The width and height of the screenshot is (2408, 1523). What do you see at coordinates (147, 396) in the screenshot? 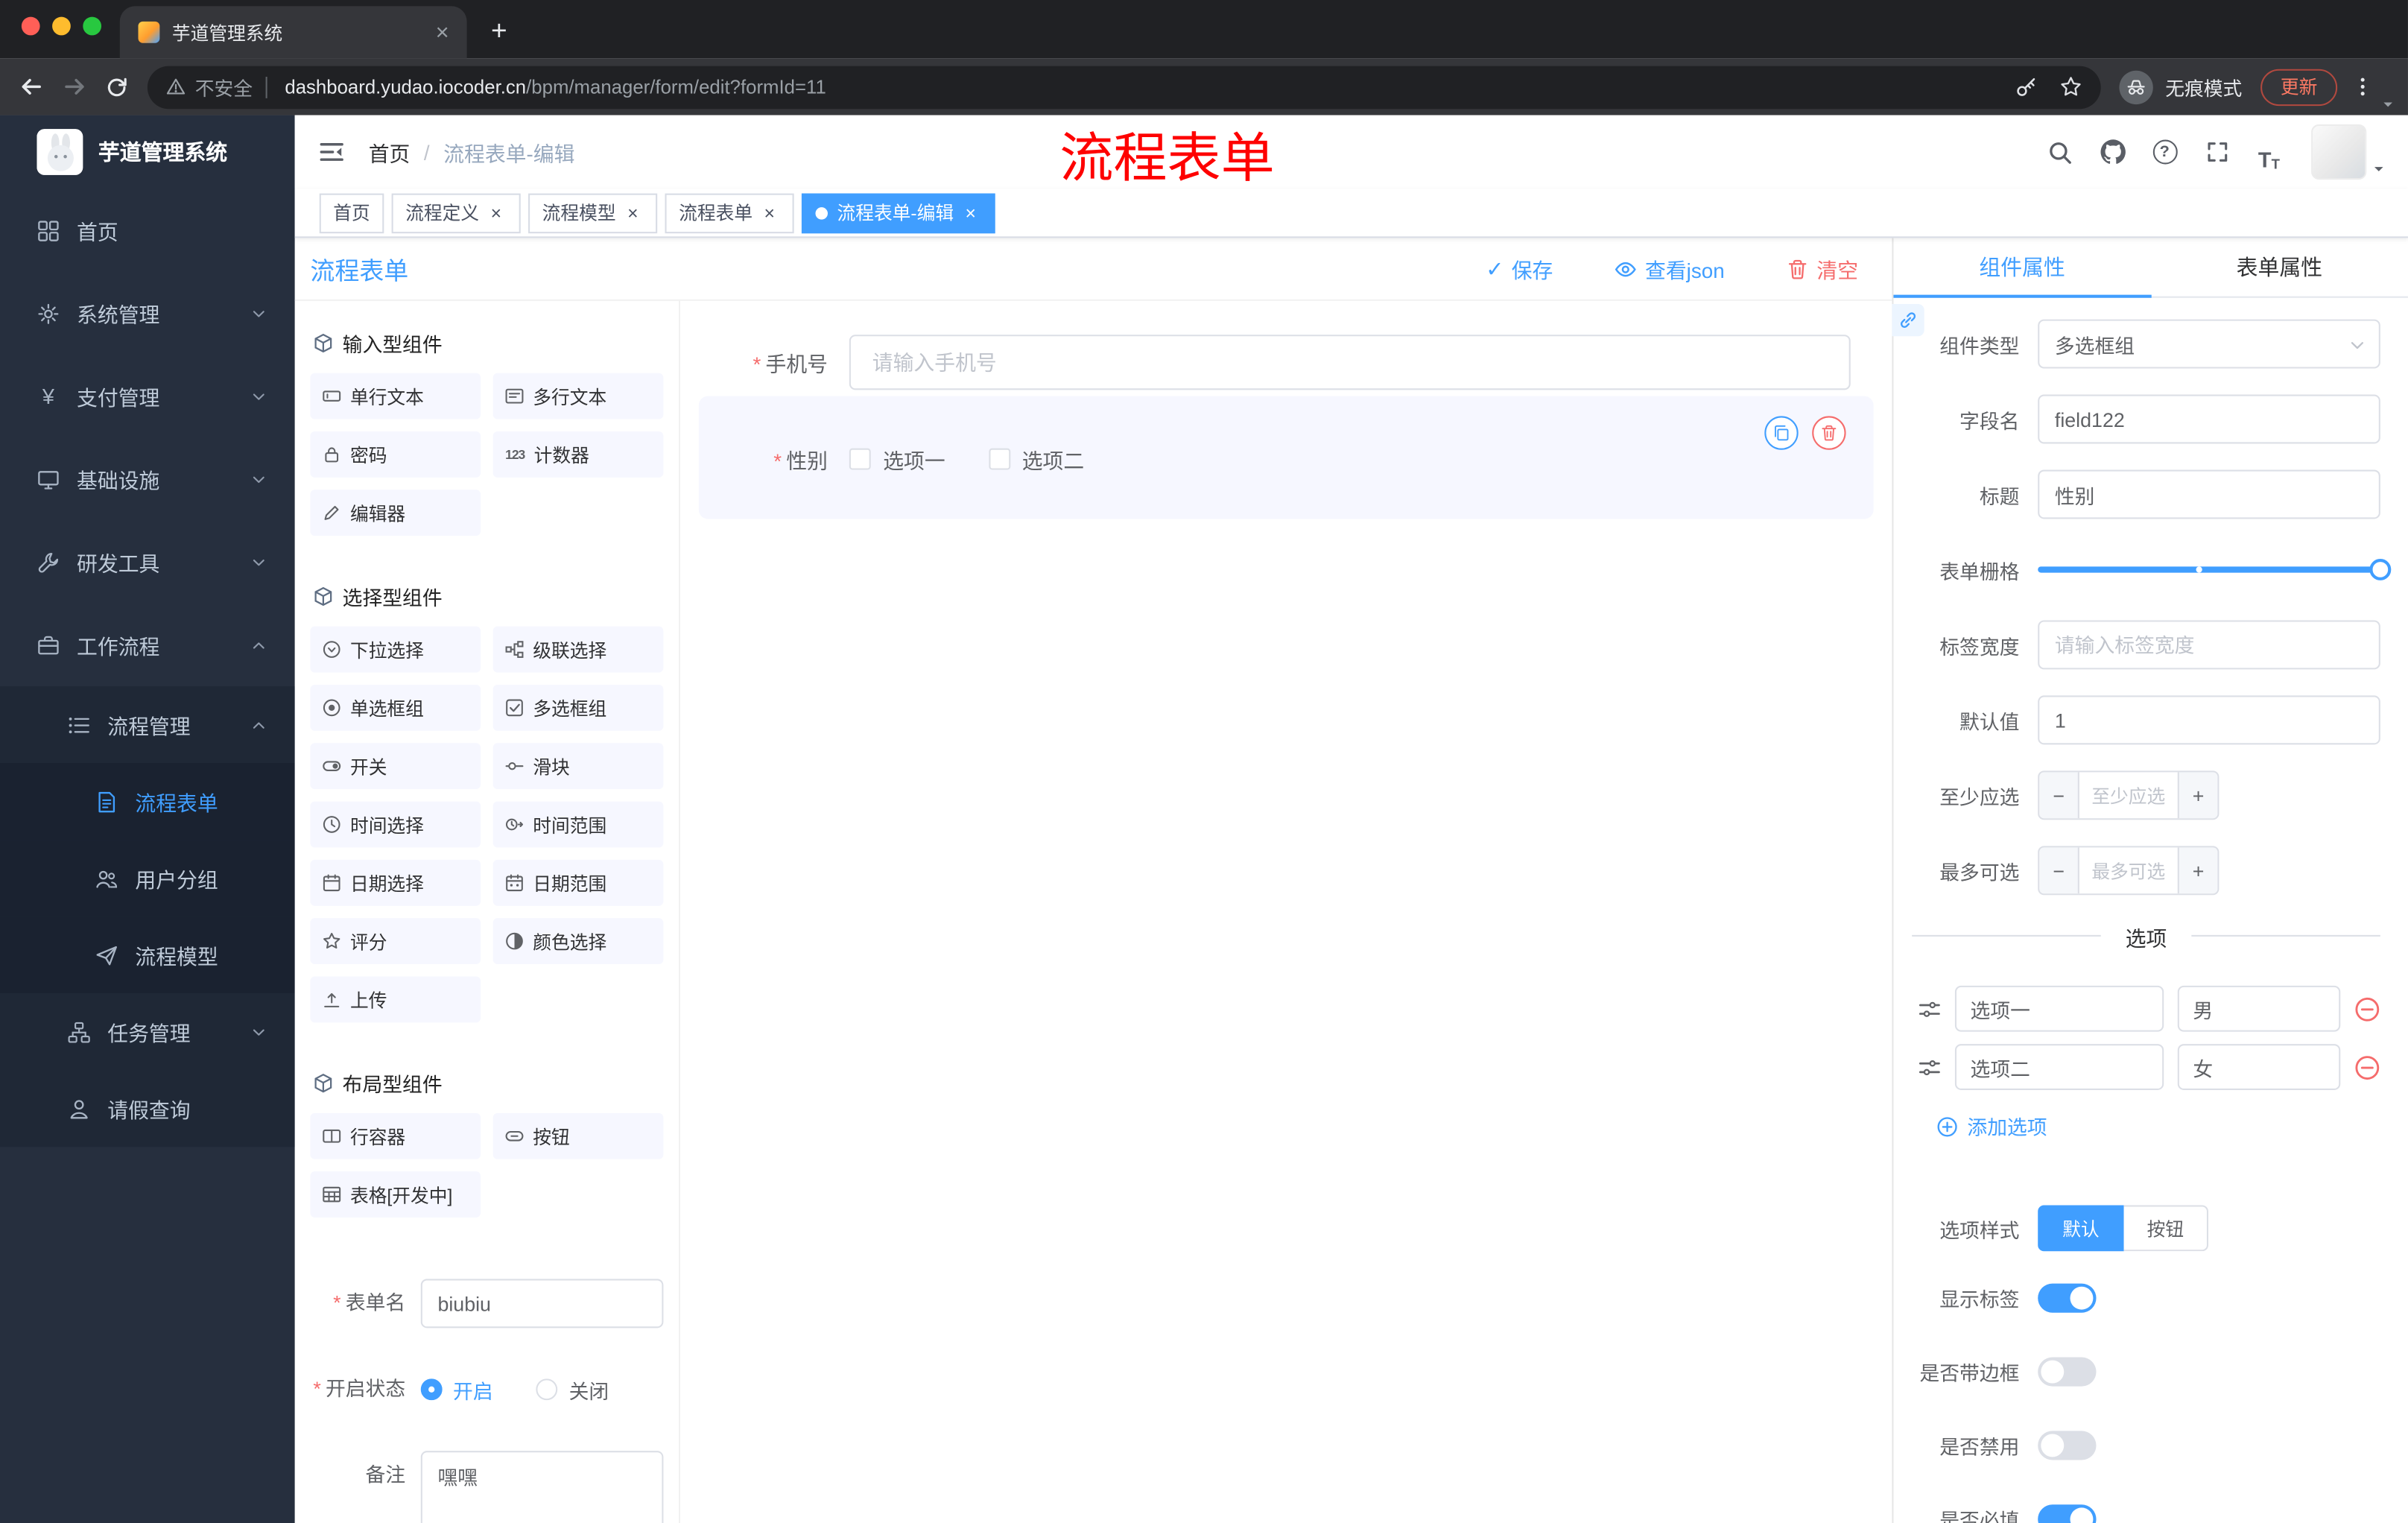
I see `sidebar-item-payment-management: ¥ 支付管理` at bounding box center [147, 396].